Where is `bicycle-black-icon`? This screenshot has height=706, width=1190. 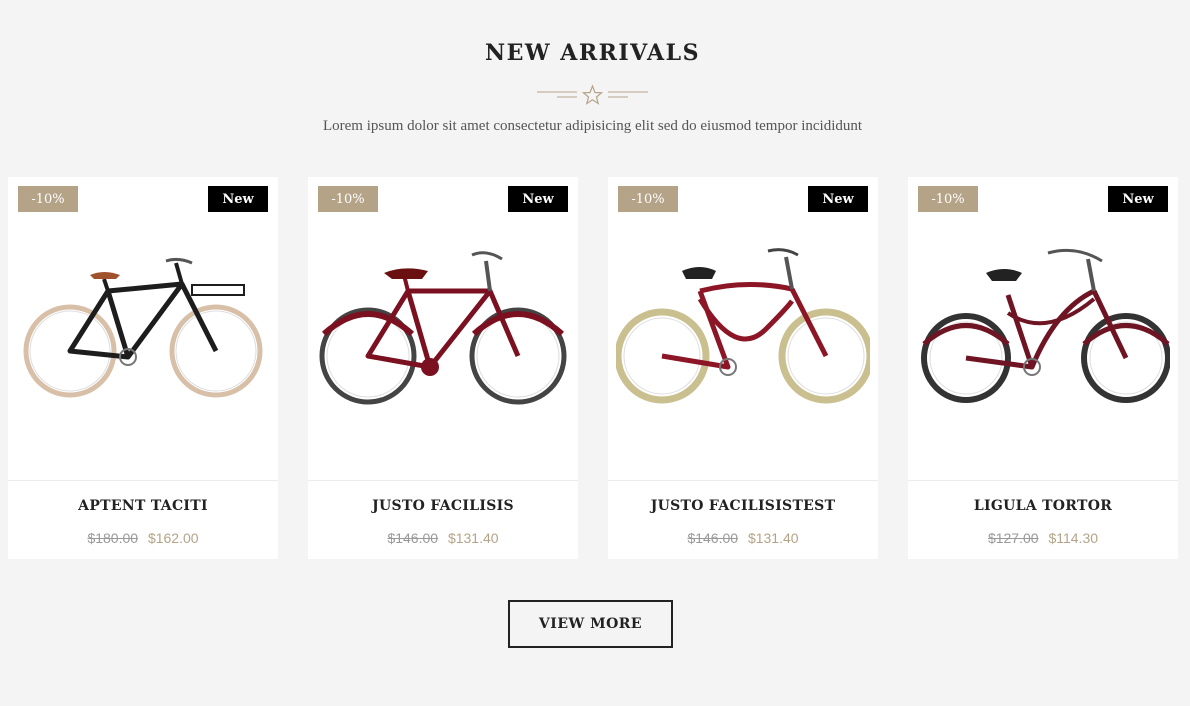
bicycle-black-icon is located at coordinates (143, 329).